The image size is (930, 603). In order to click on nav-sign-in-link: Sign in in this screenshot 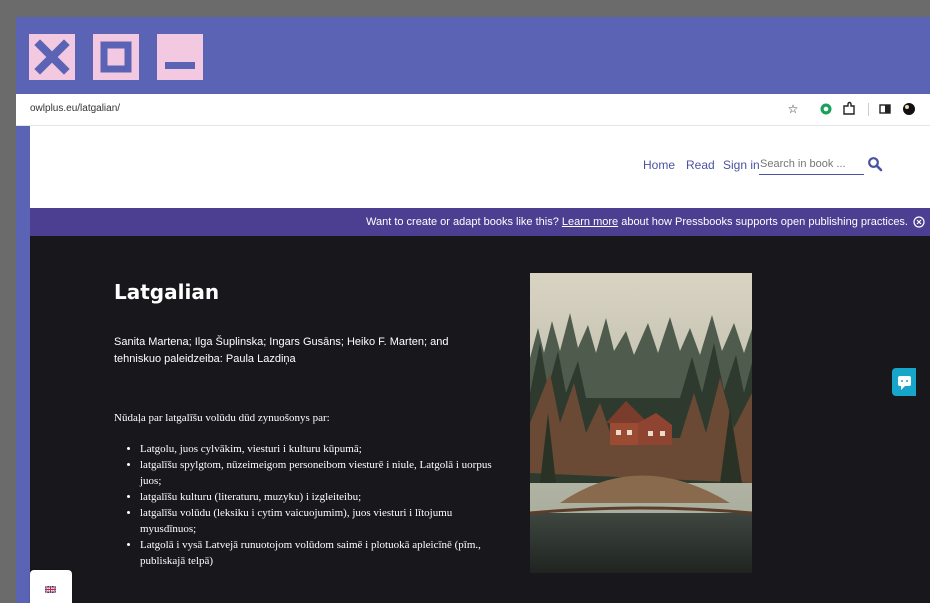, I will do `click(741, 165)`.